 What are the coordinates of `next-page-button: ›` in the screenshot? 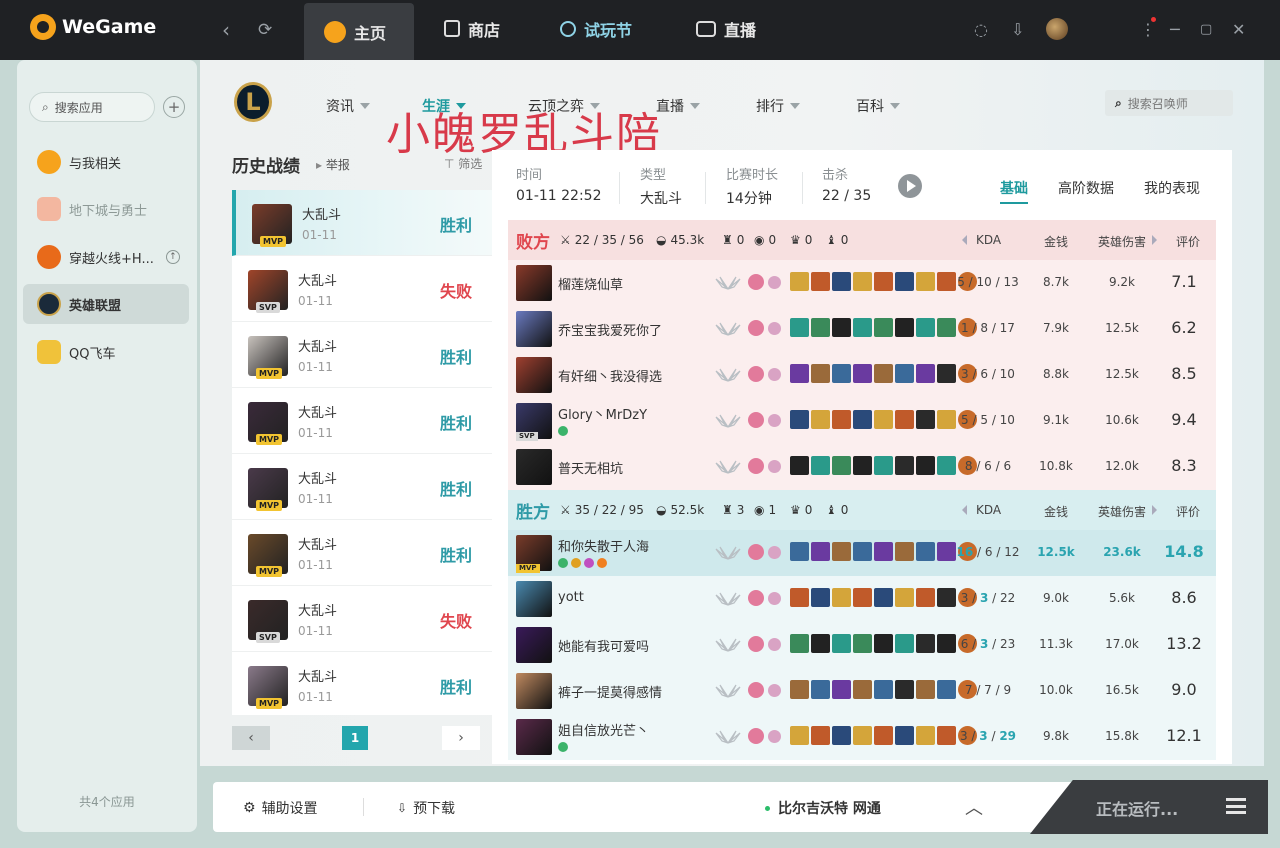 It's located at (461, 738).